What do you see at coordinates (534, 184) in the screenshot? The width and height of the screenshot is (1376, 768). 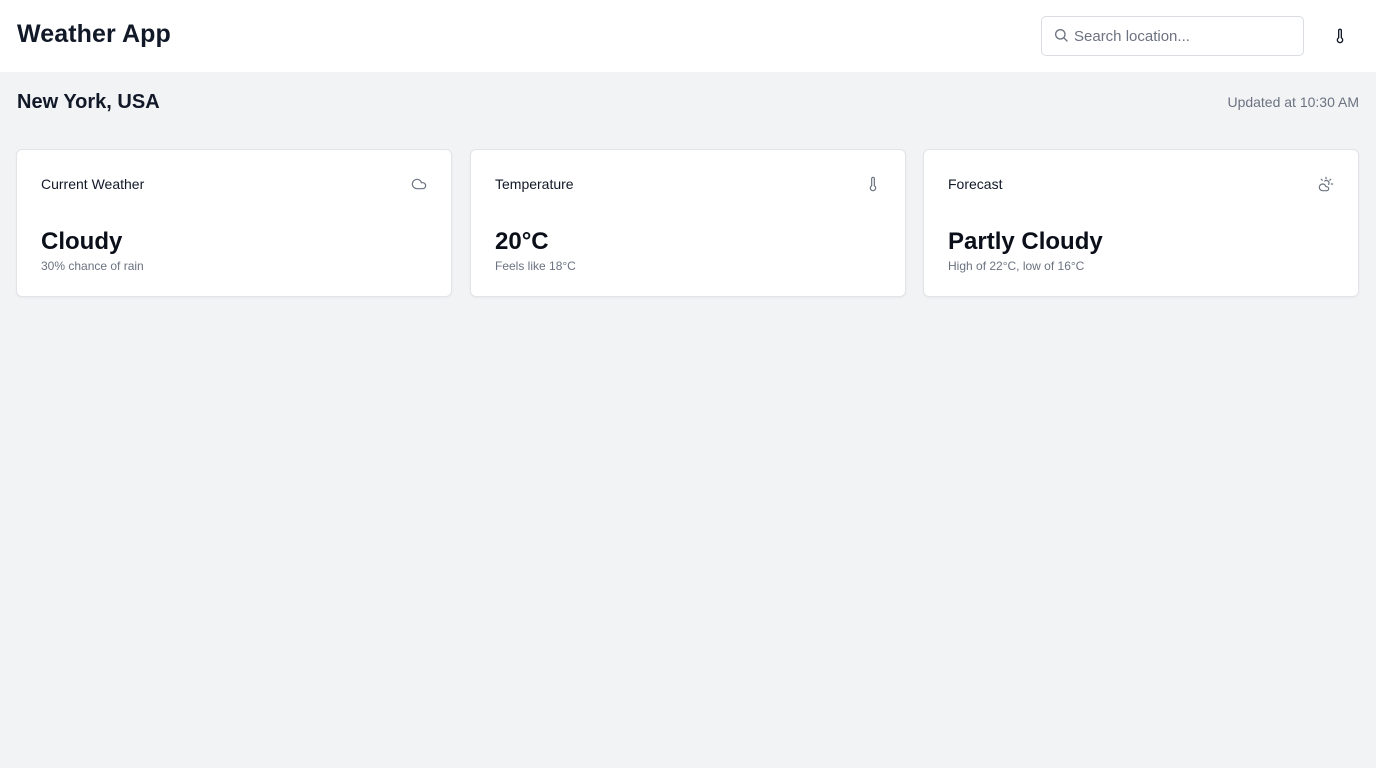 I see `card-title: Temperature` at bounding box center [534, 184].